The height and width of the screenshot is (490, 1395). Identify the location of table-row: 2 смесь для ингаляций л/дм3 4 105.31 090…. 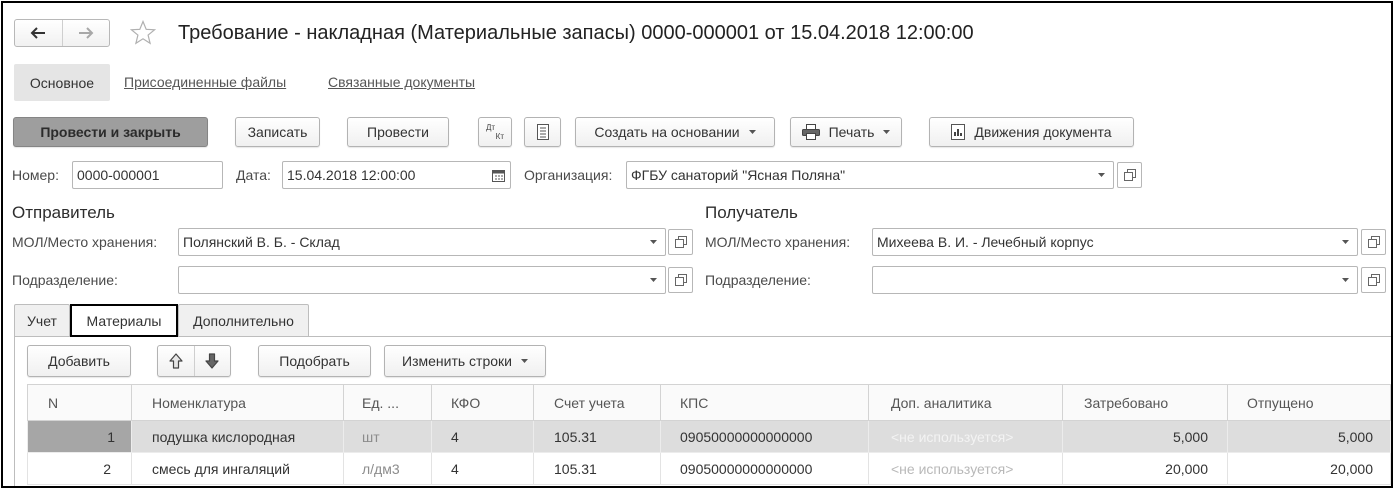
(709, 468).